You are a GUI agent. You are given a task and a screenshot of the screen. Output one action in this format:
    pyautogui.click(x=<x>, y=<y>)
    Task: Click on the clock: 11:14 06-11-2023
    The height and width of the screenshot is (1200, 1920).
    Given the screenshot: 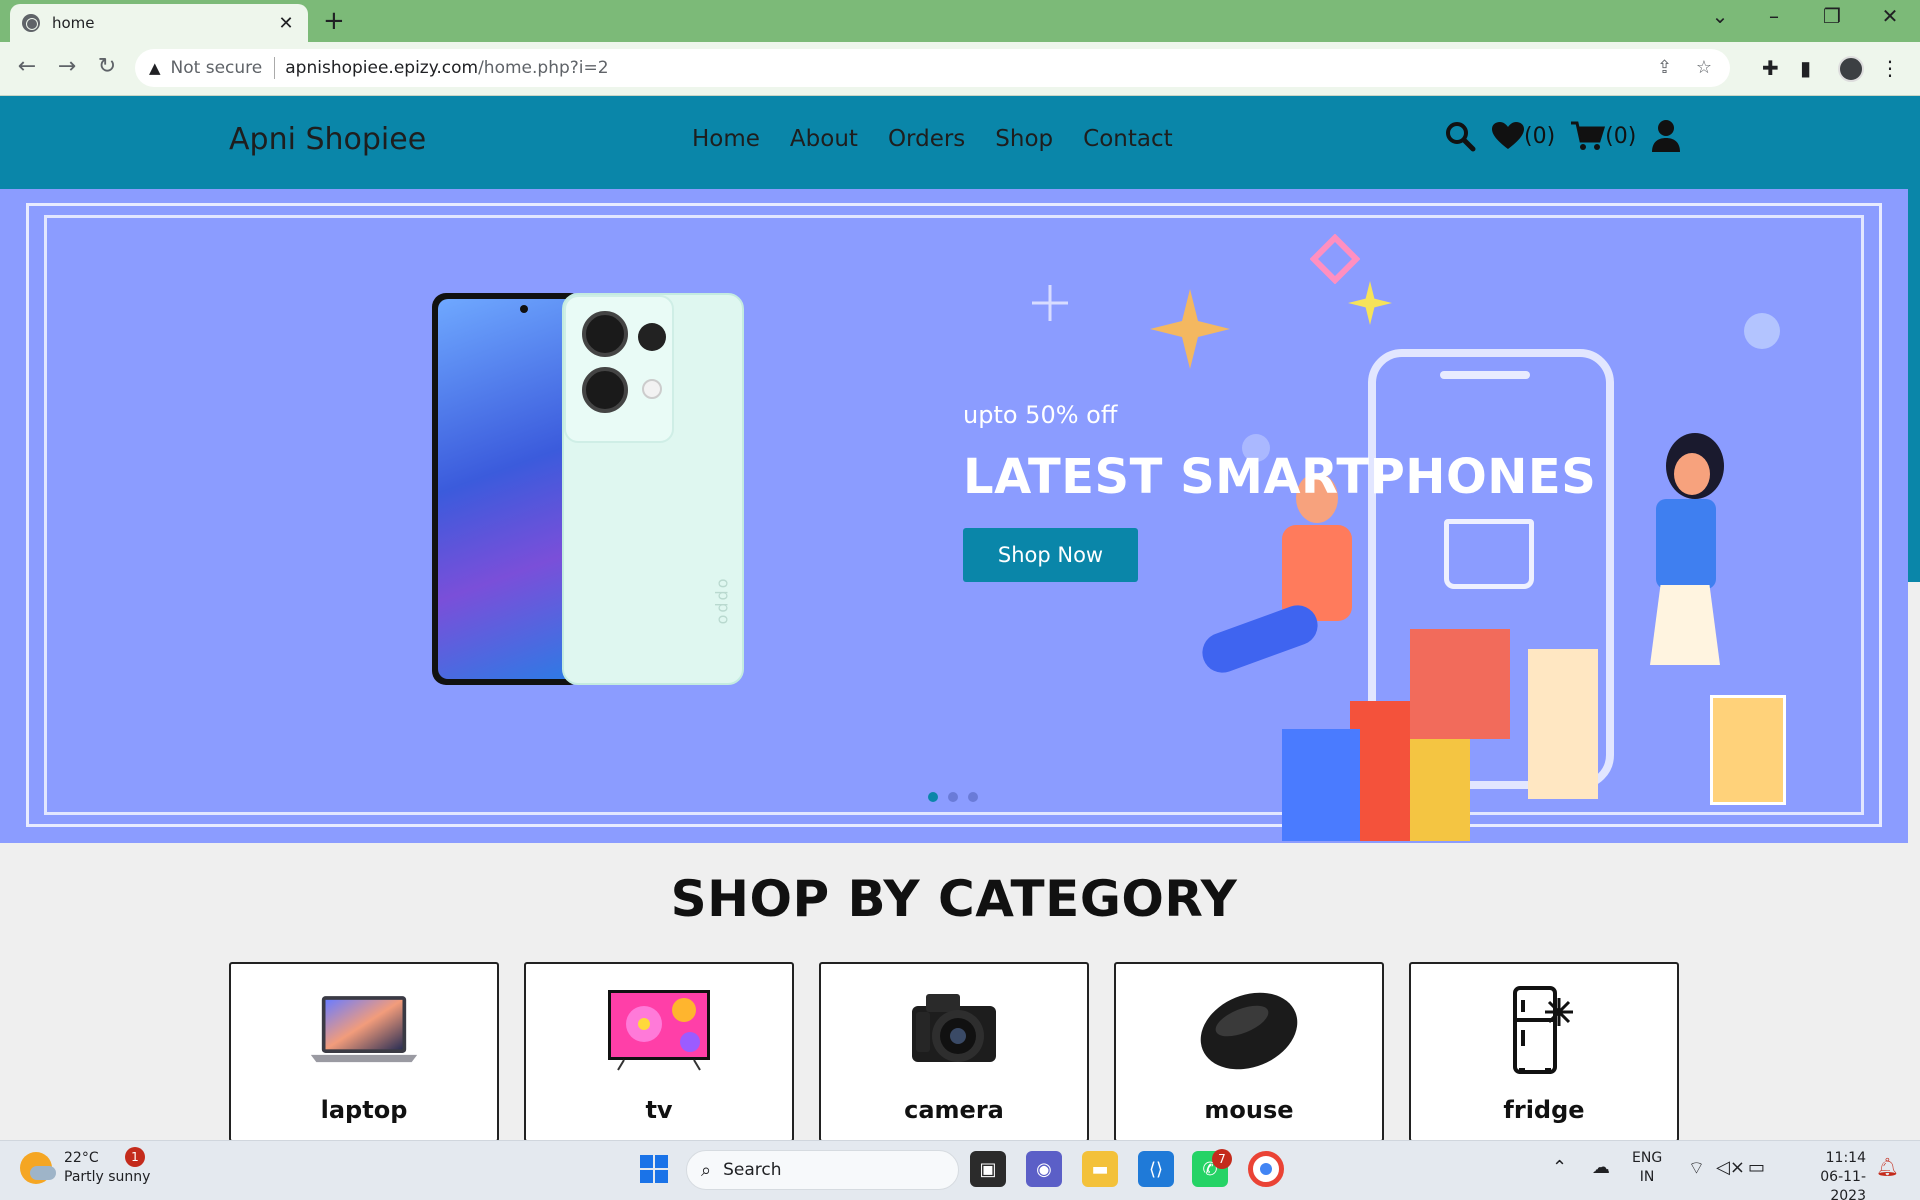 What is the action you would take?
    pyautogui.click(x=1826, y=1174)
    